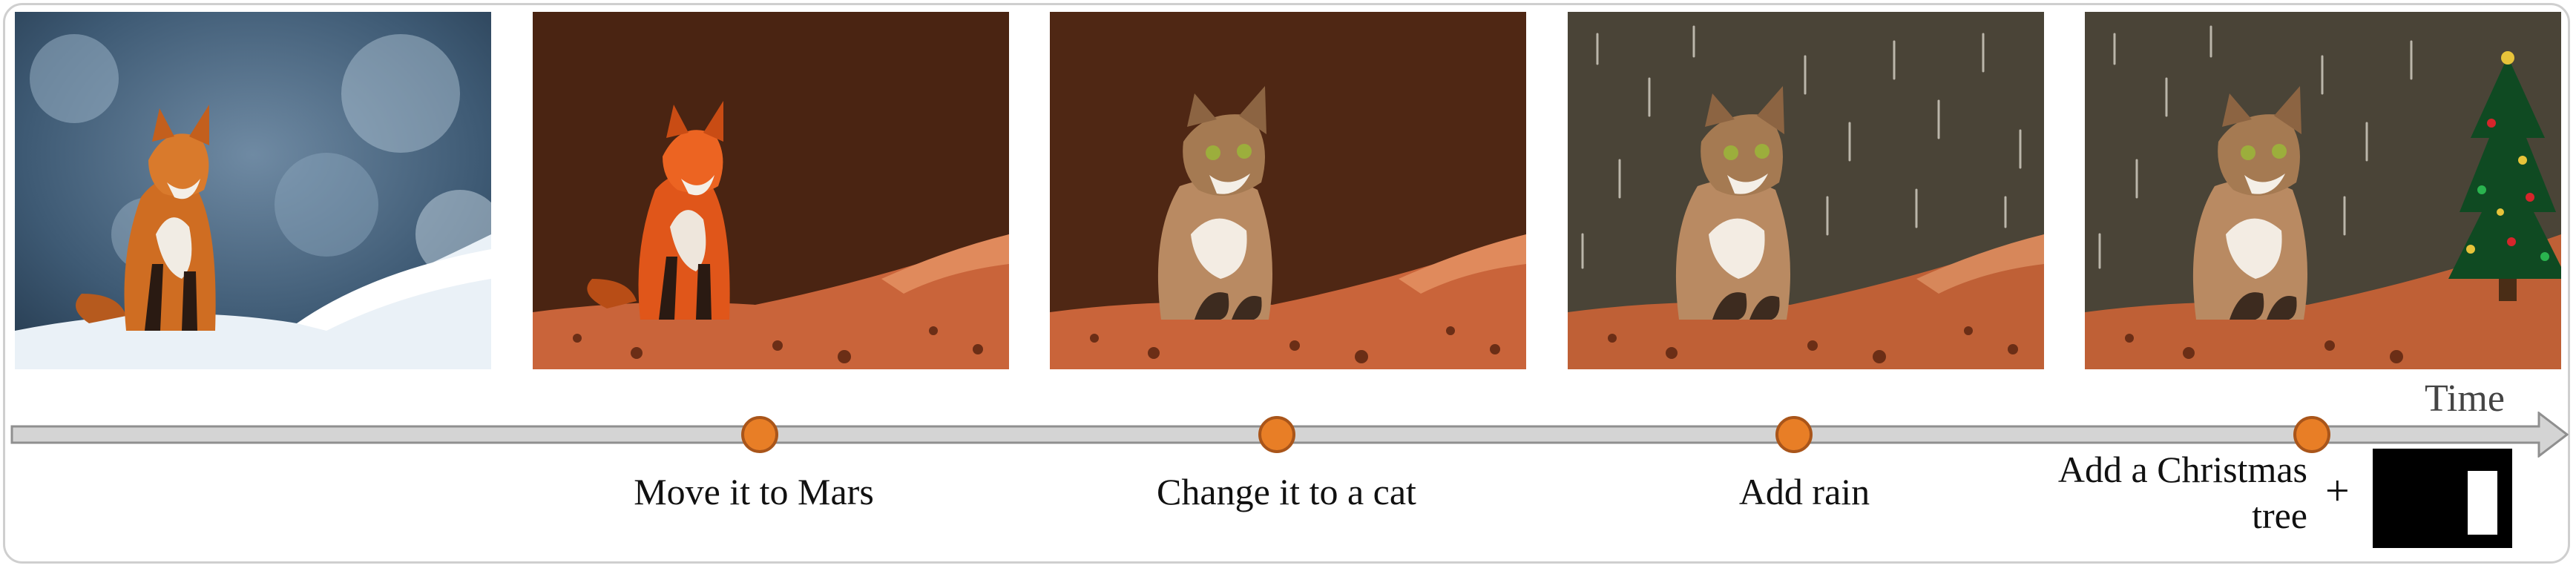 This screenshot has height=571, width=2576. I want to click on step-label-4: Add a Christmas tree, so click(2182, 492).